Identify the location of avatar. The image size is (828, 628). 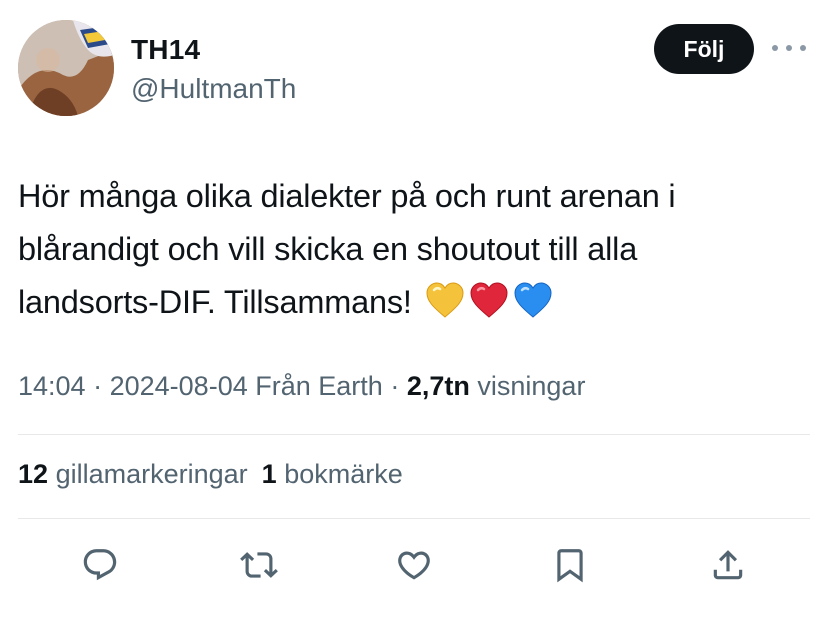
(66, 68).